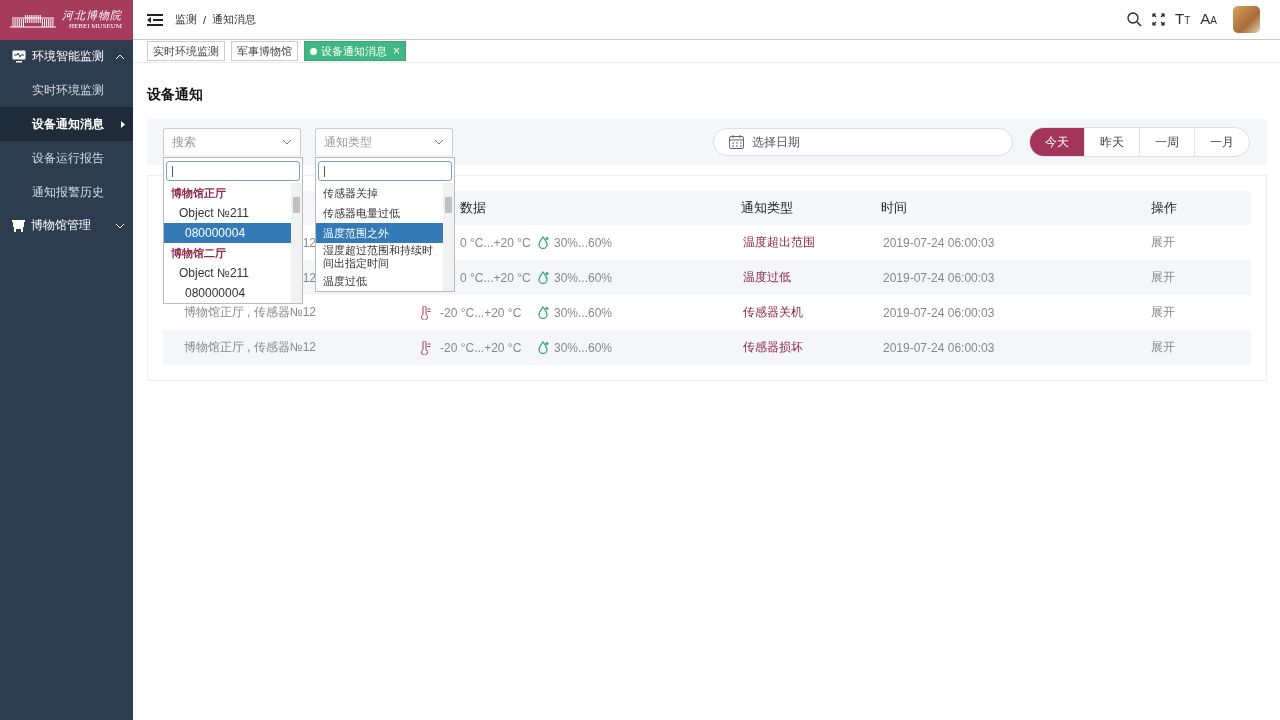 The image size is (1280, 720). I want to click on avatar-photo, so click(1246, 19).